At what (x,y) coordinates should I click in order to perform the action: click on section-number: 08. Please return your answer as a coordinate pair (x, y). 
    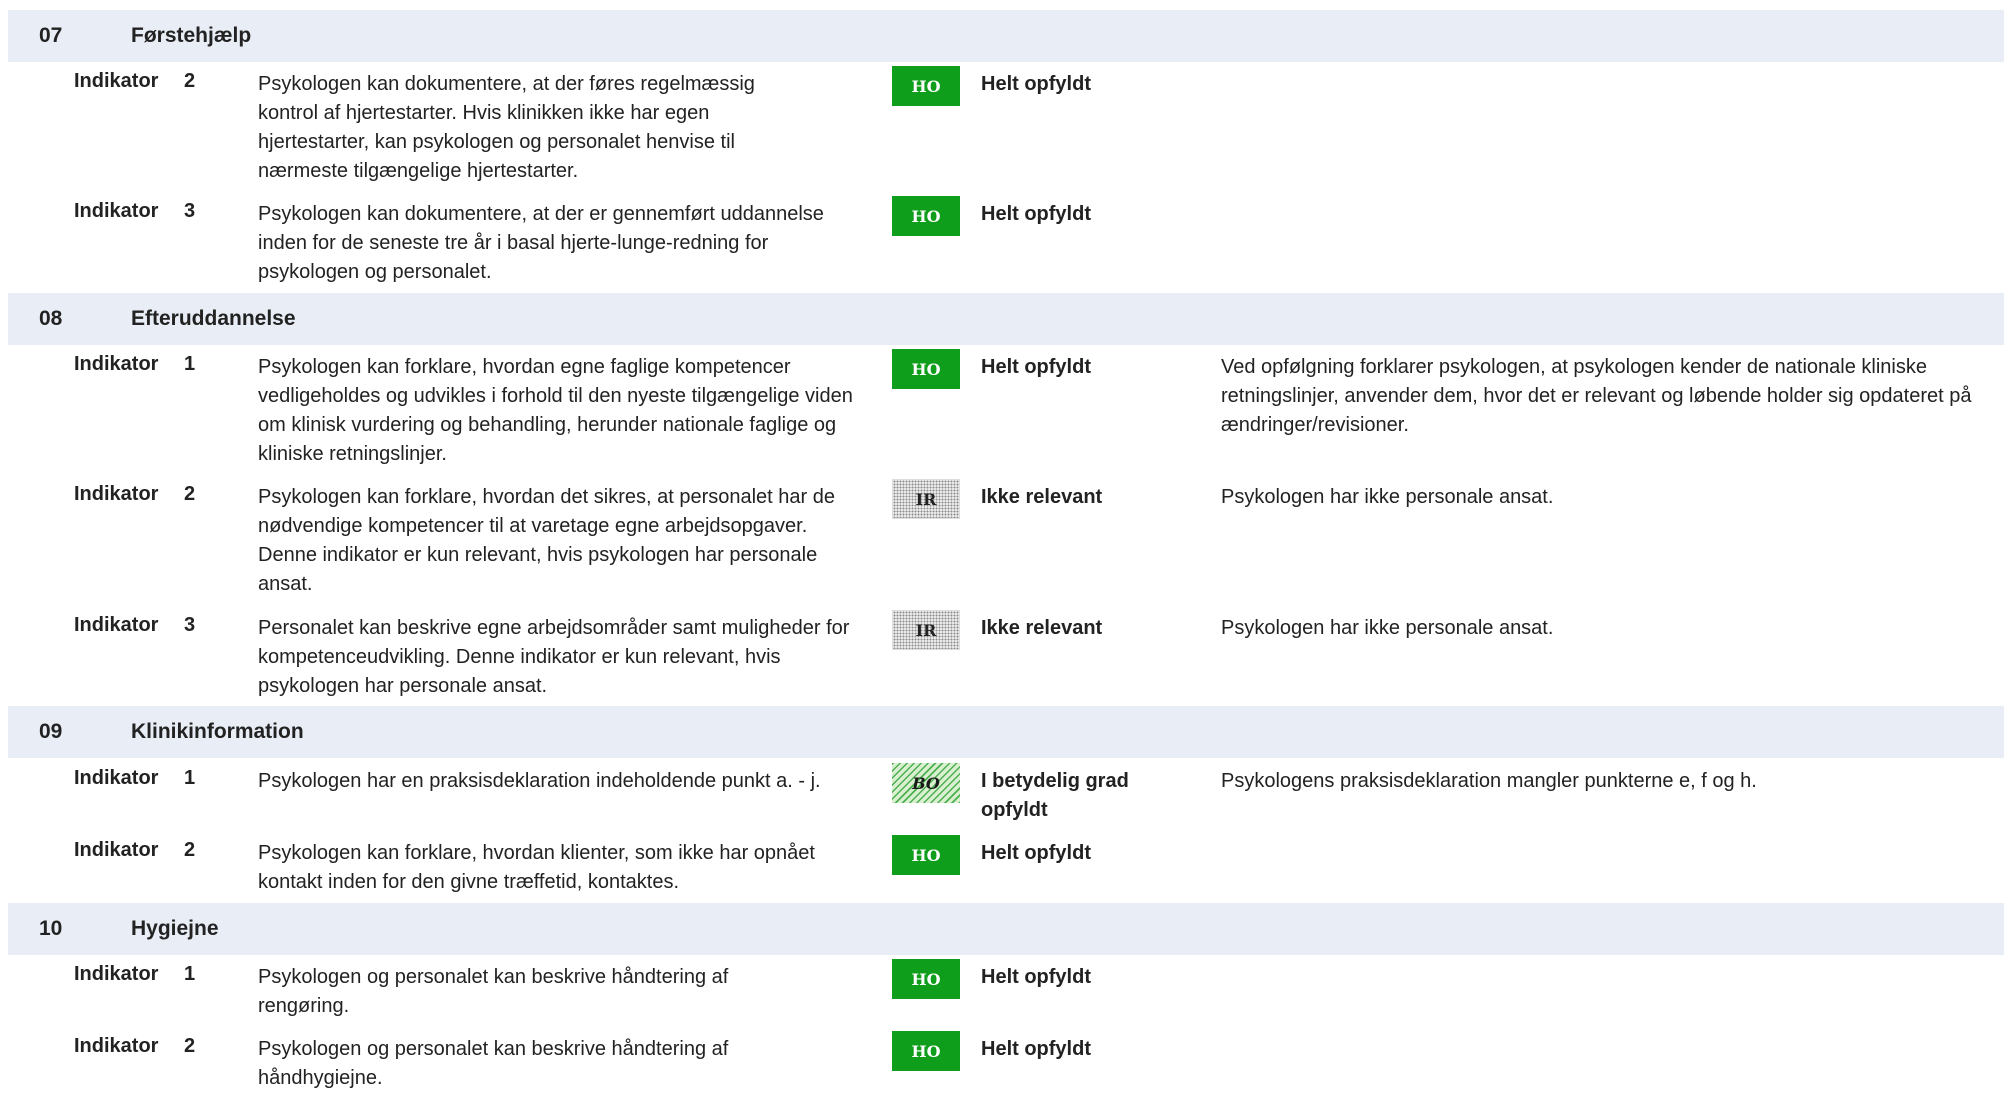
    Looking at the image, I should click on (51, 318).